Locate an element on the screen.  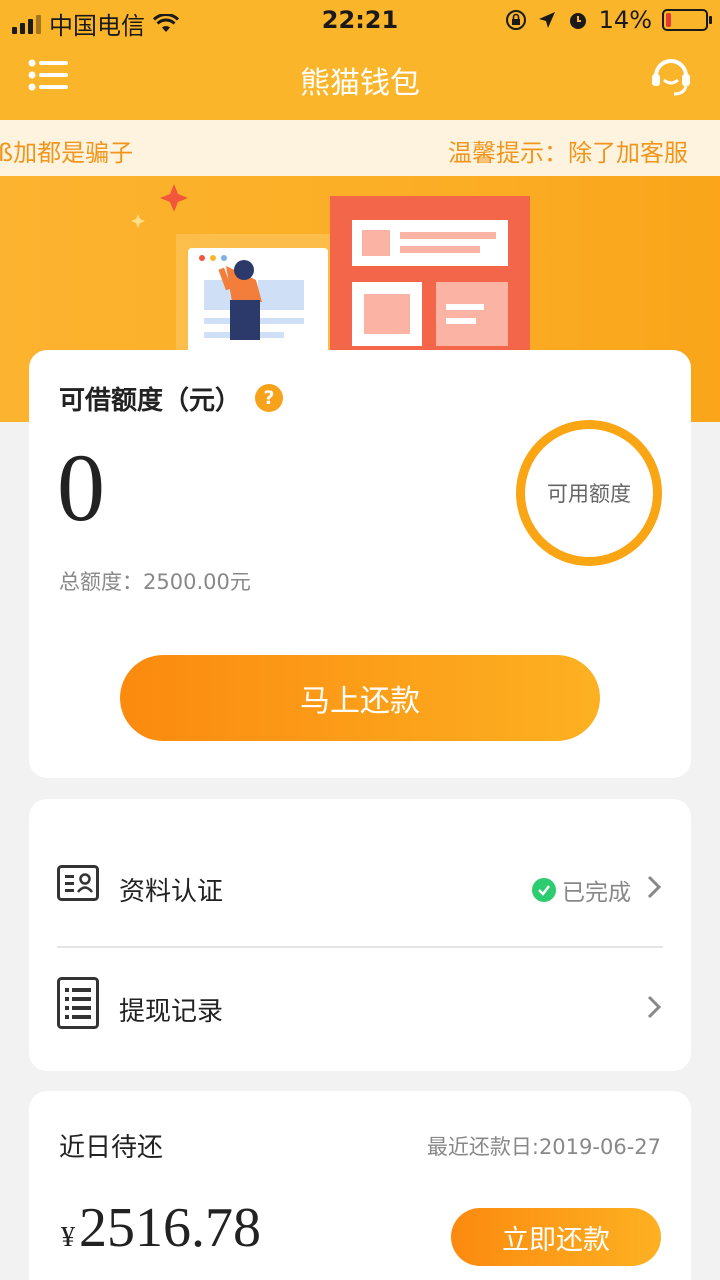
nav-bar: 熊猫钱包 is located at coordinates (360, 80).